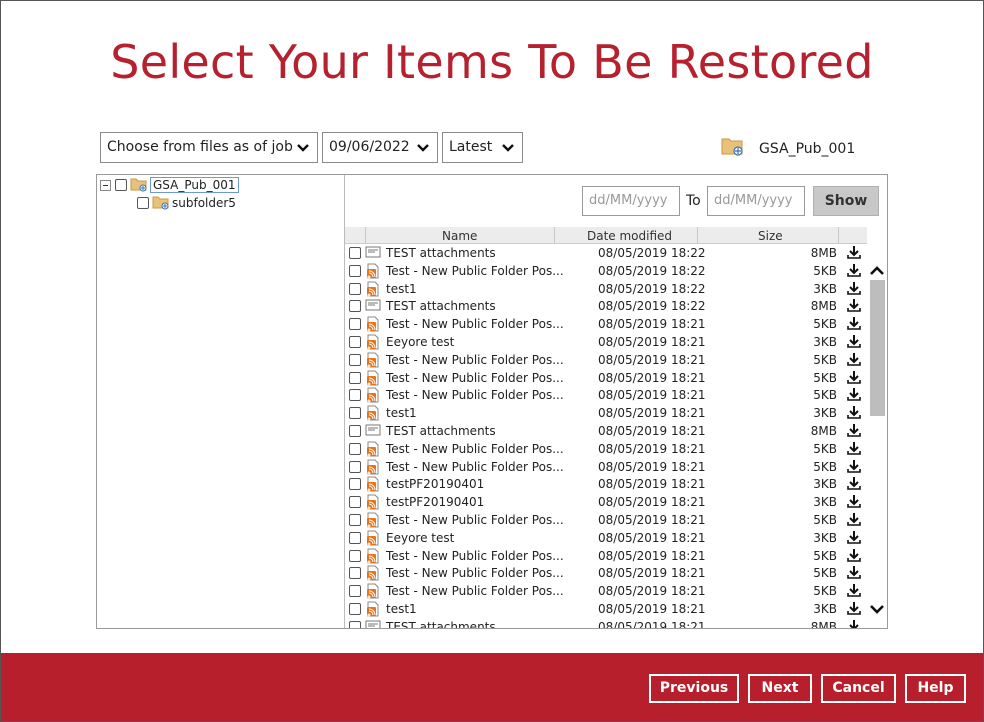  Describe the element at coordinates (652, 253) in the screenshot. I see `file-date: 08/05/2019 18:22` at that location.